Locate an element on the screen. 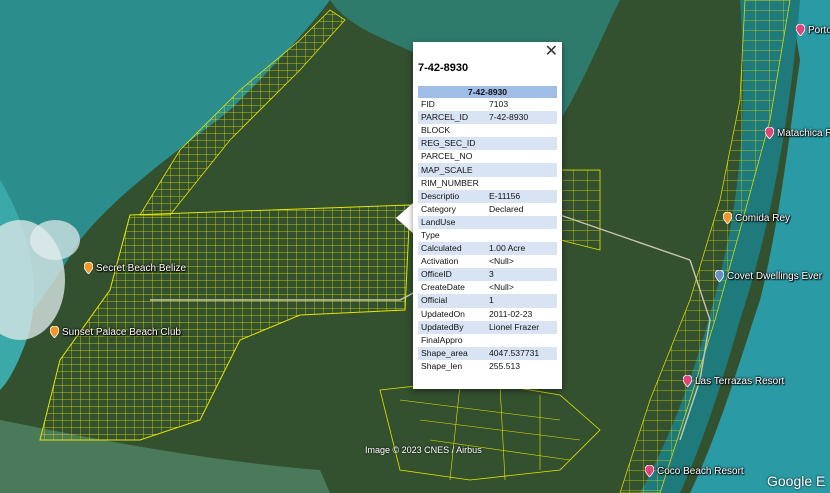 This screenshot has height=493, width=830. attribute-value: 4047.537731 is located at coordinates (521, 353).